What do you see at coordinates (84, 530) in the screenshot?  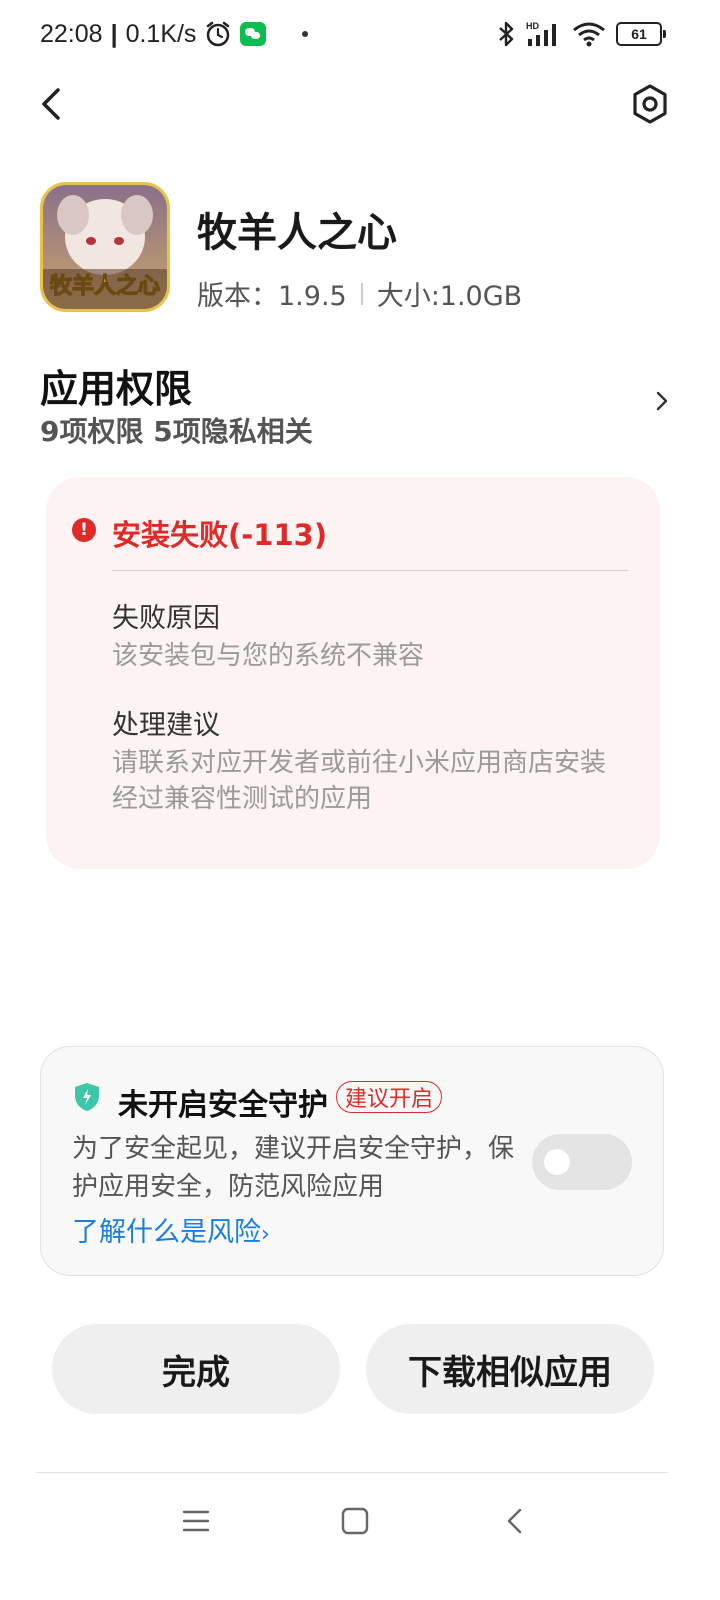 I see `error-icon: !` at bounding box center [84, 530].